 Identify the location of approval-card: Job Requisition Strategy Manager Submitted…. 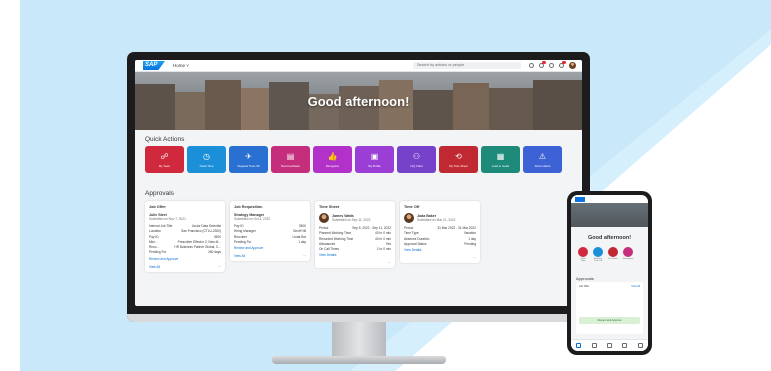
(270, 231).